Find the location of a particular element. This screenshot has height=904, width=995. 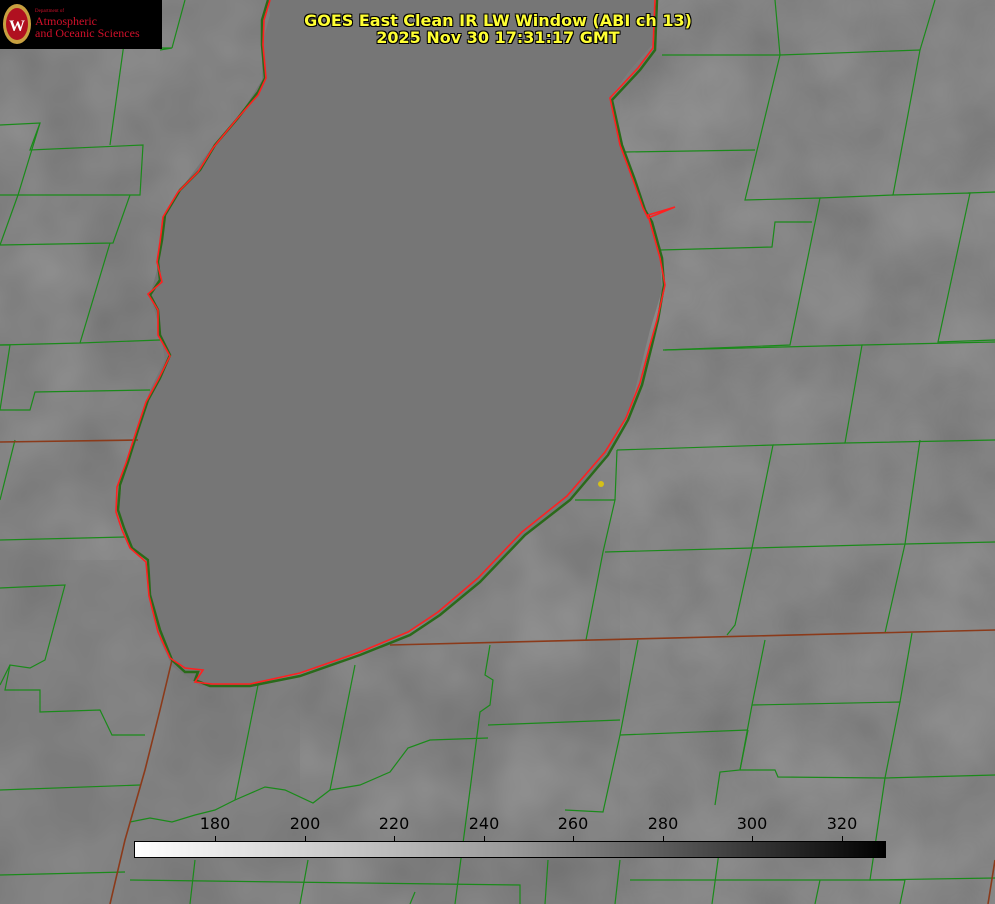

colorbar-tick-label: 240 is located at coordinates (484, 823).